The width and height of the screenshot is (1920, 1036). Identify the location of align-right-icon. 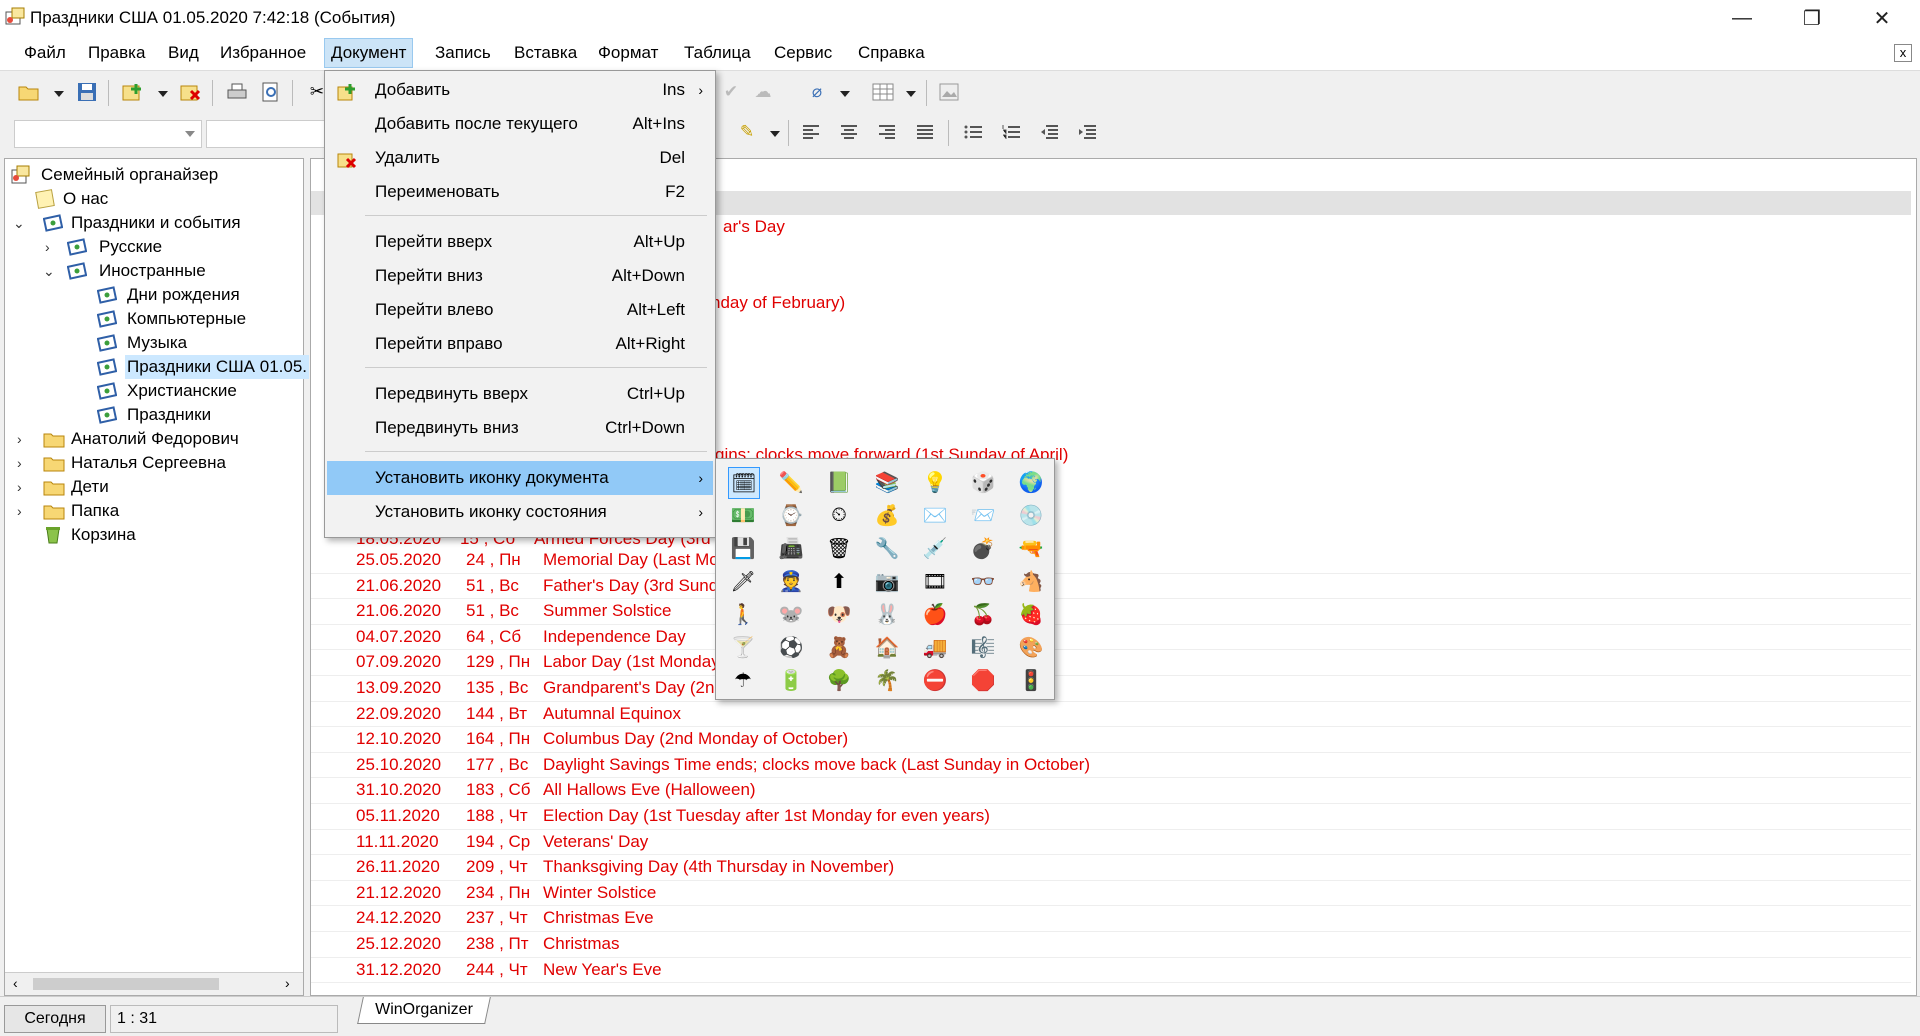
(887, 132).